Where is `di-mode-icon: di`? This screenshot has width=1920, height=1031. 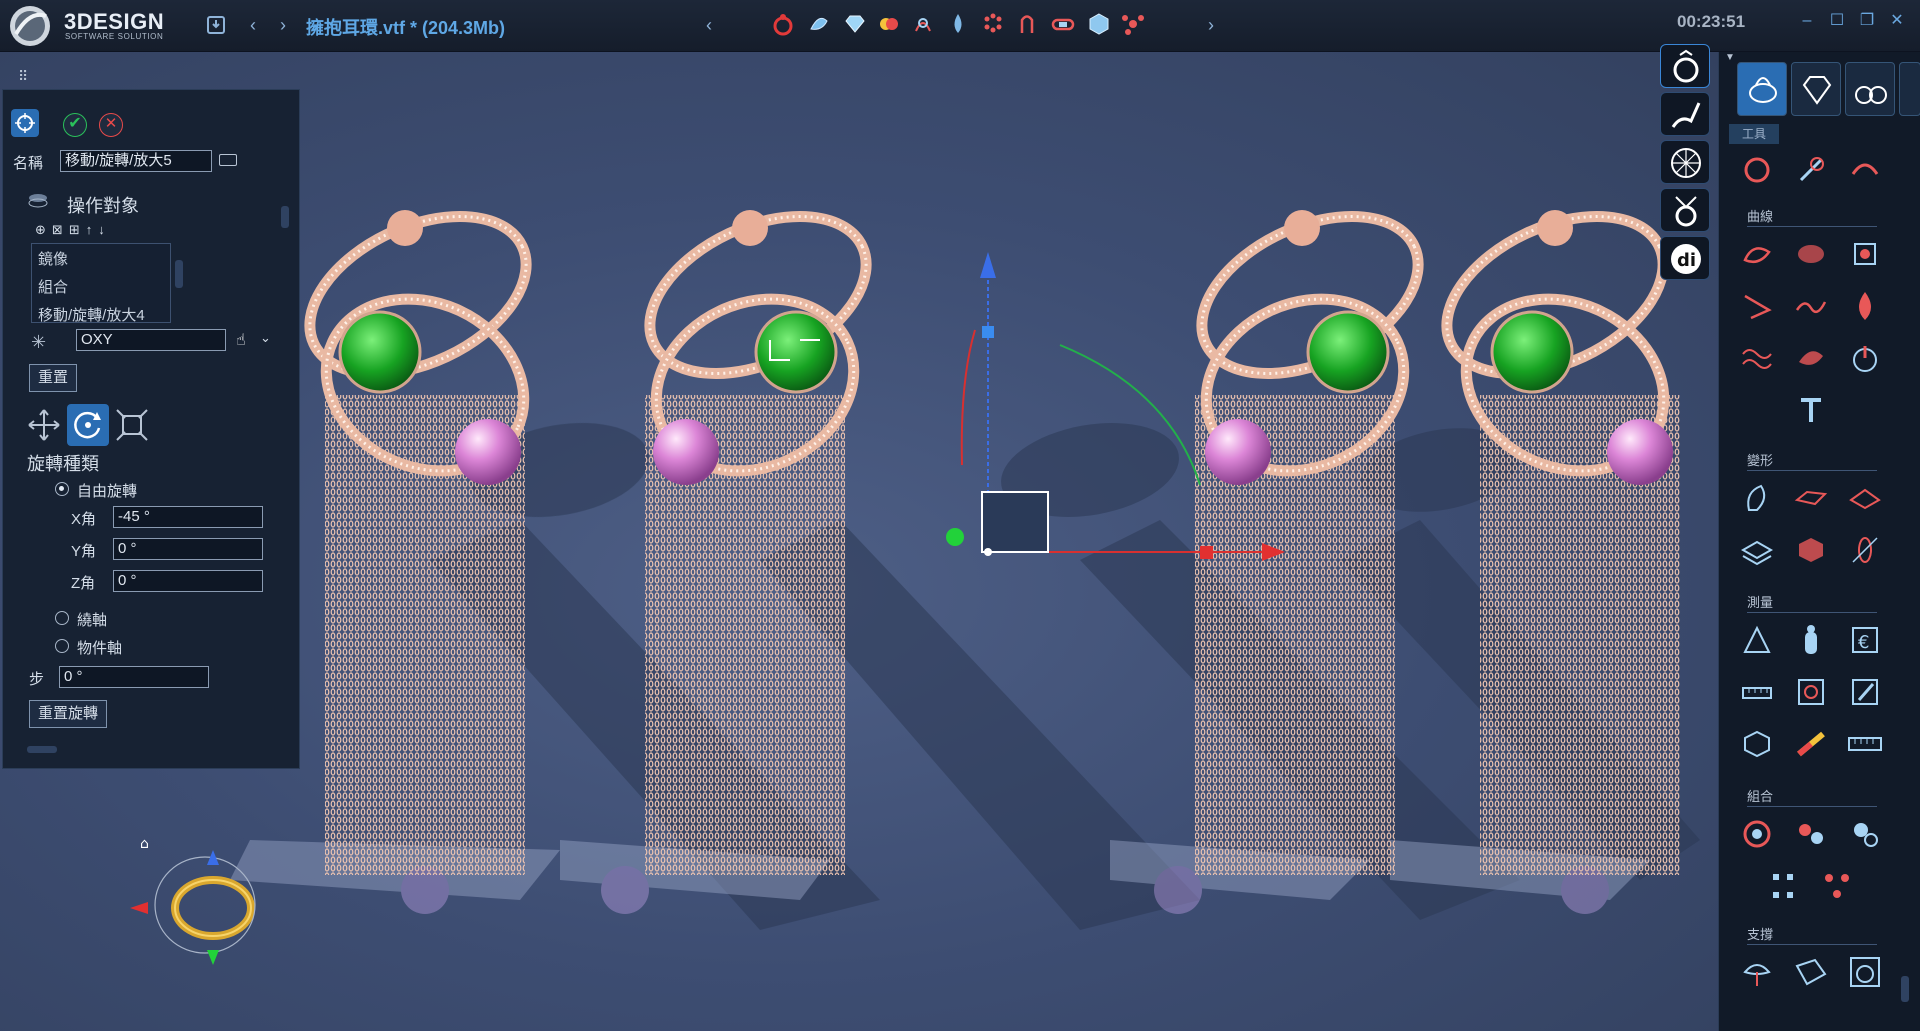 di-mode-icon: di is located at coordinates (1685, 258).